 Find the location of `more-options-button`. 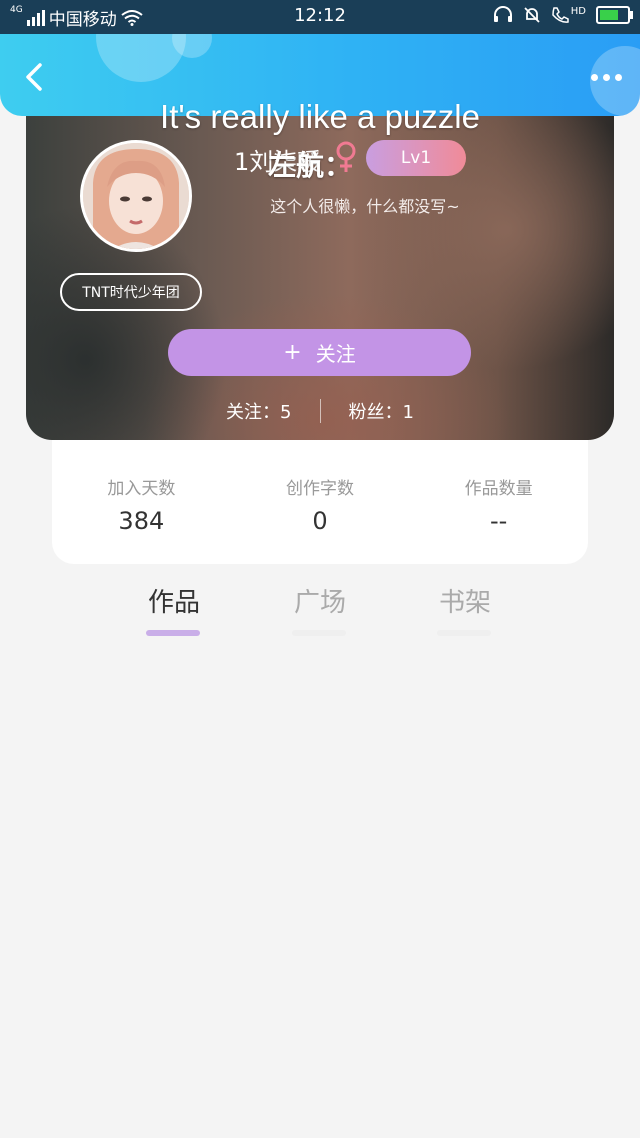

more-options-button is located at coordinates (606, 77).